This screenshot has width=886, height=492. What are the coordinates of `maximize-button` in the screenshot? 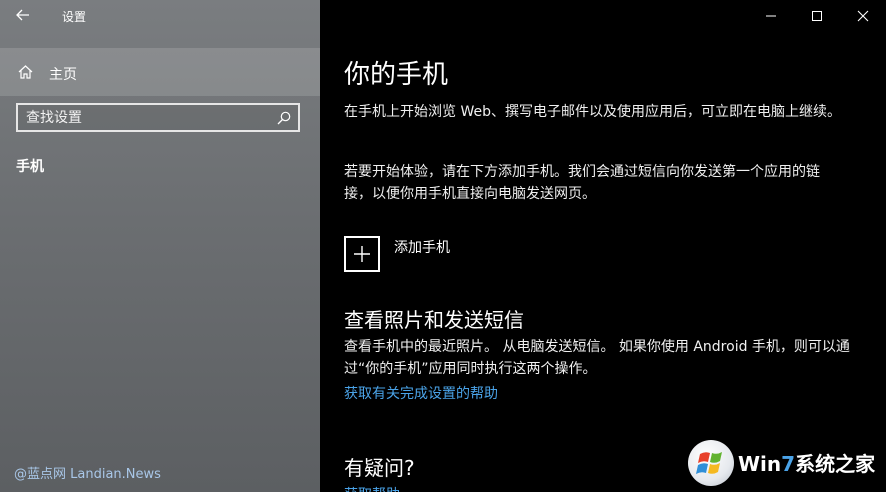 It's located at (817, 16).